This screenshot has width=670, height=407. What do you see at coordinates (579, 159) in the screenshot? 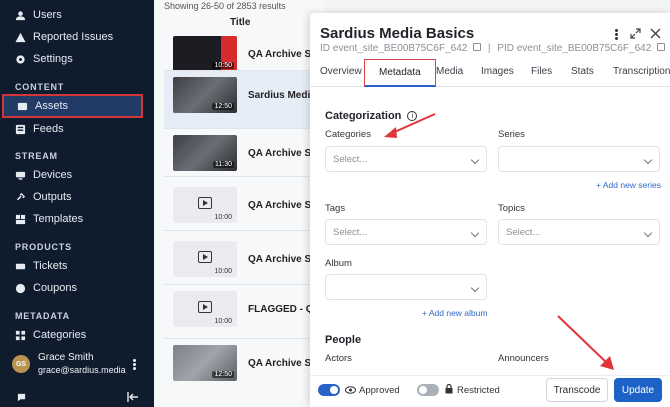
I see `series-select` at bounding box center [579, 159].